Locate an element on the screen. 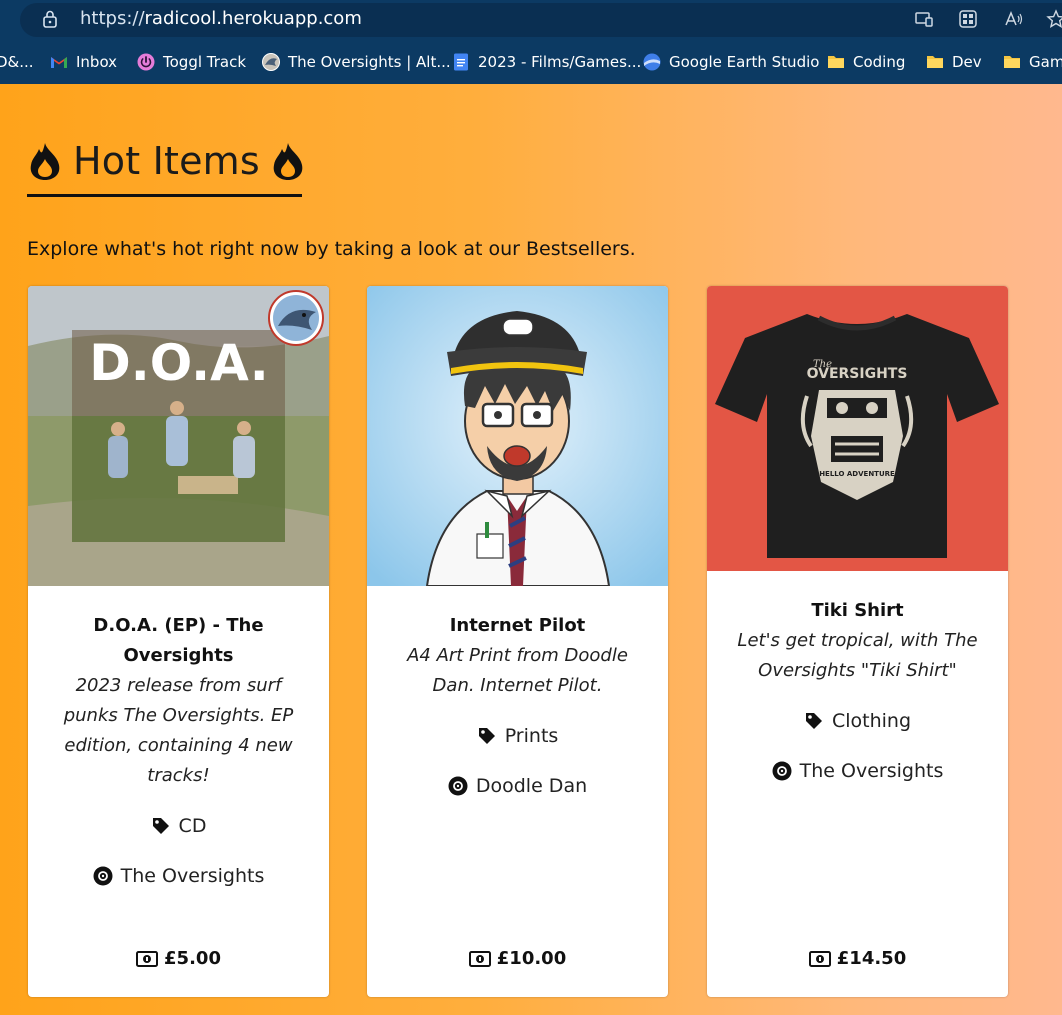 The width and height of the screenshot is (1062, 1015). heading-underline is located at coordinates (164, 195).